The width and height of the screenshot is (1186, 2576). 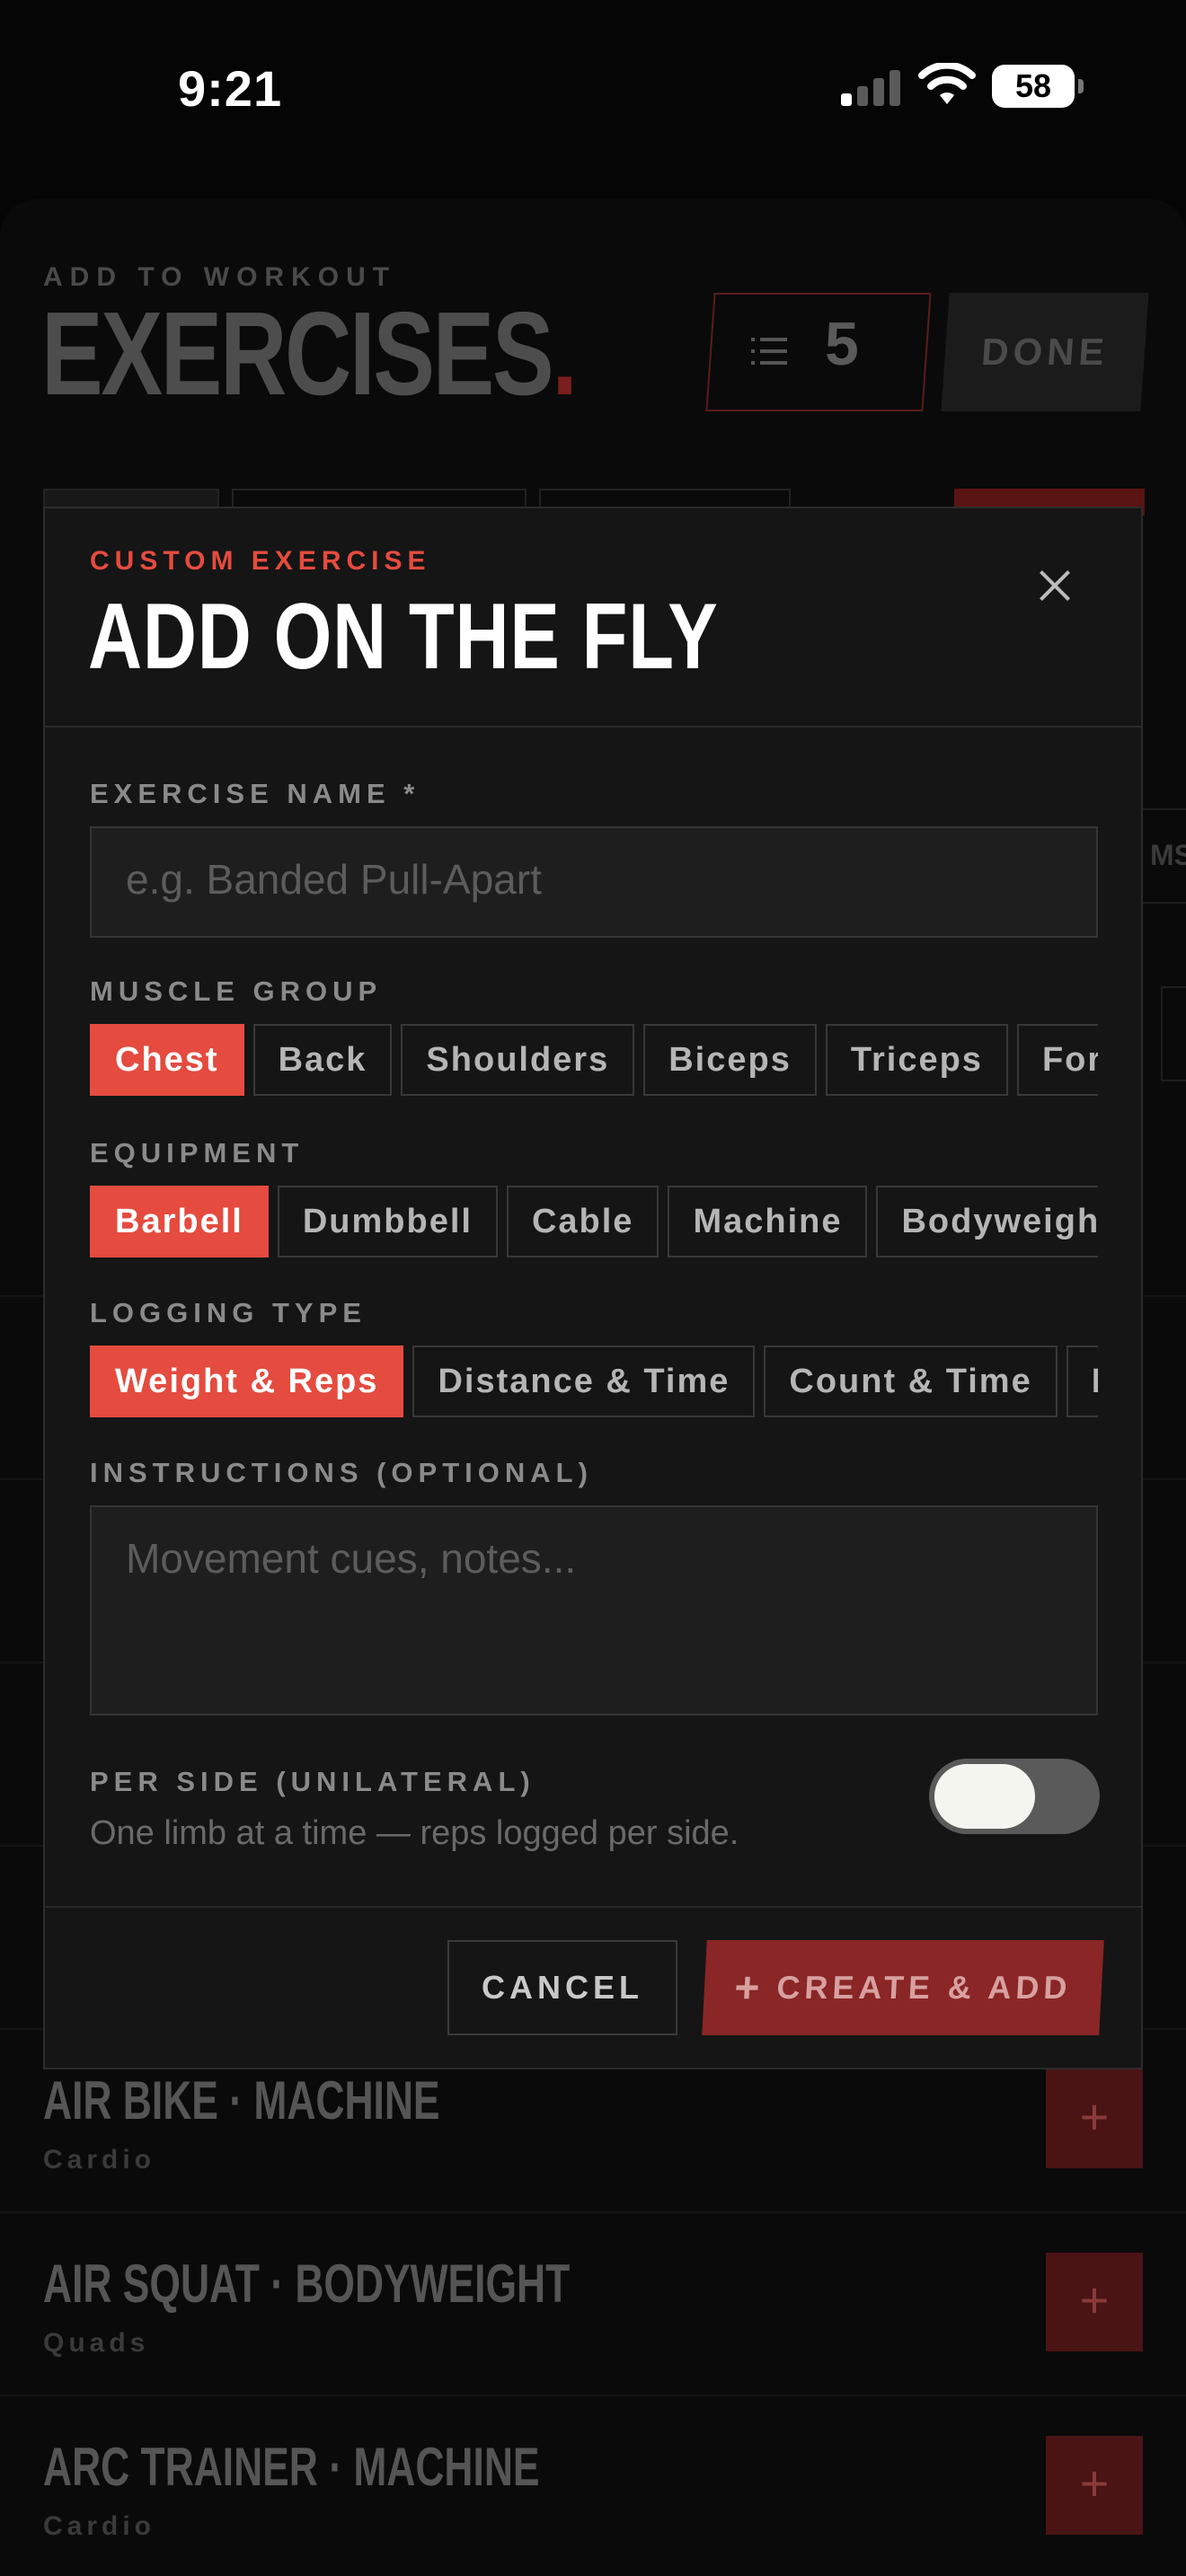 What do you see at coordinates (312, 1781) in the screenshot?
I see `per-side-label: PER SIDE (UNILATERAL)` at bounding box center [312, 1781].